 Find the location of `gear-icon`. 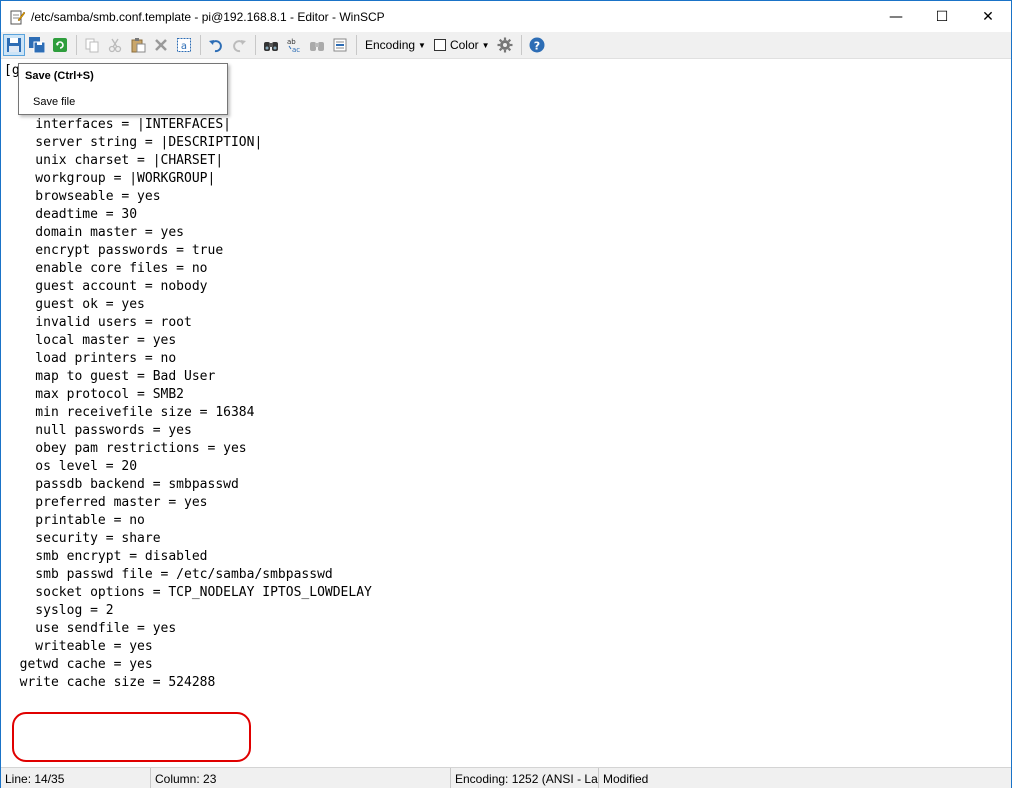

gear-icon is located at coordinates (505, 45).